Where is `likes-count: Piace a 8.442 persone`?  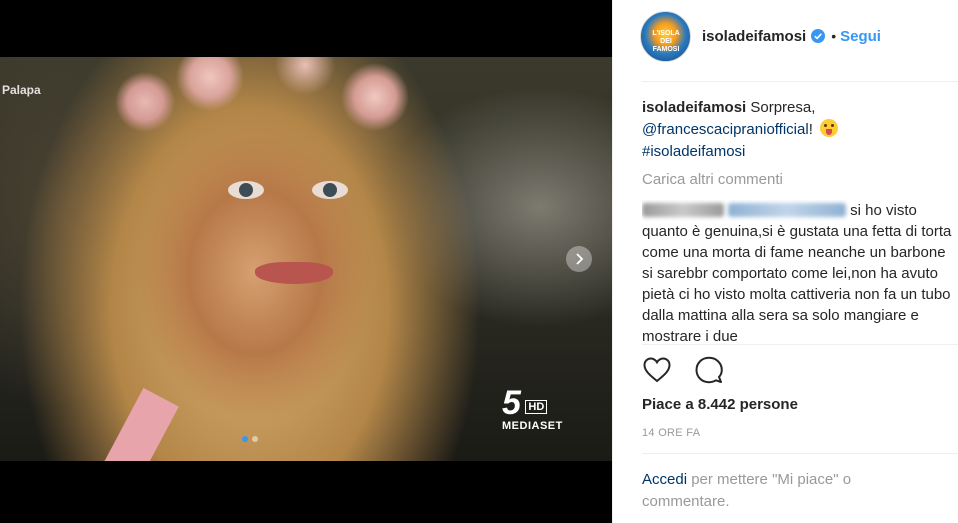 likes-count: Piace a 8.442 persone is located at coordinates (720, 404).